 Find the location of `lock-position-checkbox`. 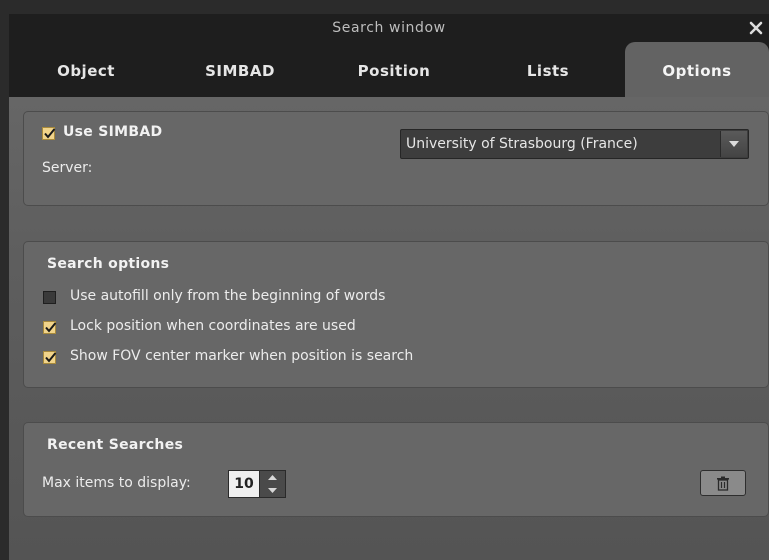

lock-position-checkbox is located at coordinates (50, 327).